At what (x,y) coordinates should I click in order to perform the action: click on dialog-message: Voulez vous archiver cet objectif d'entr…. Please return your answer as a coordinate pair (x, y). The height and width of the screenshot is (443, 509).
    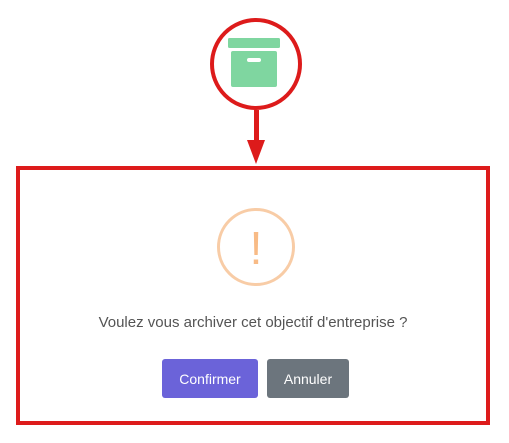
    Looking at the image, I should click on (253, 322).